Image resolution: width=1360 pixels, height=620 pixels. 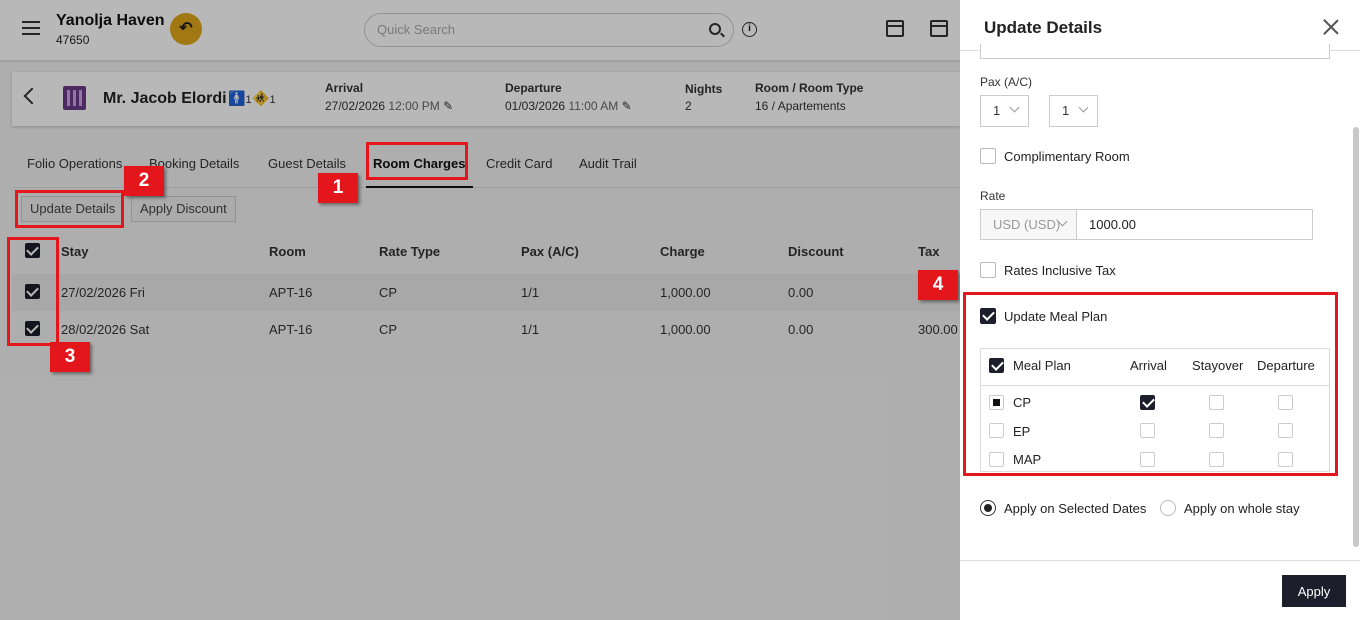 I want to click on currency-value: USD (USD), so click(x=1027, y=224).